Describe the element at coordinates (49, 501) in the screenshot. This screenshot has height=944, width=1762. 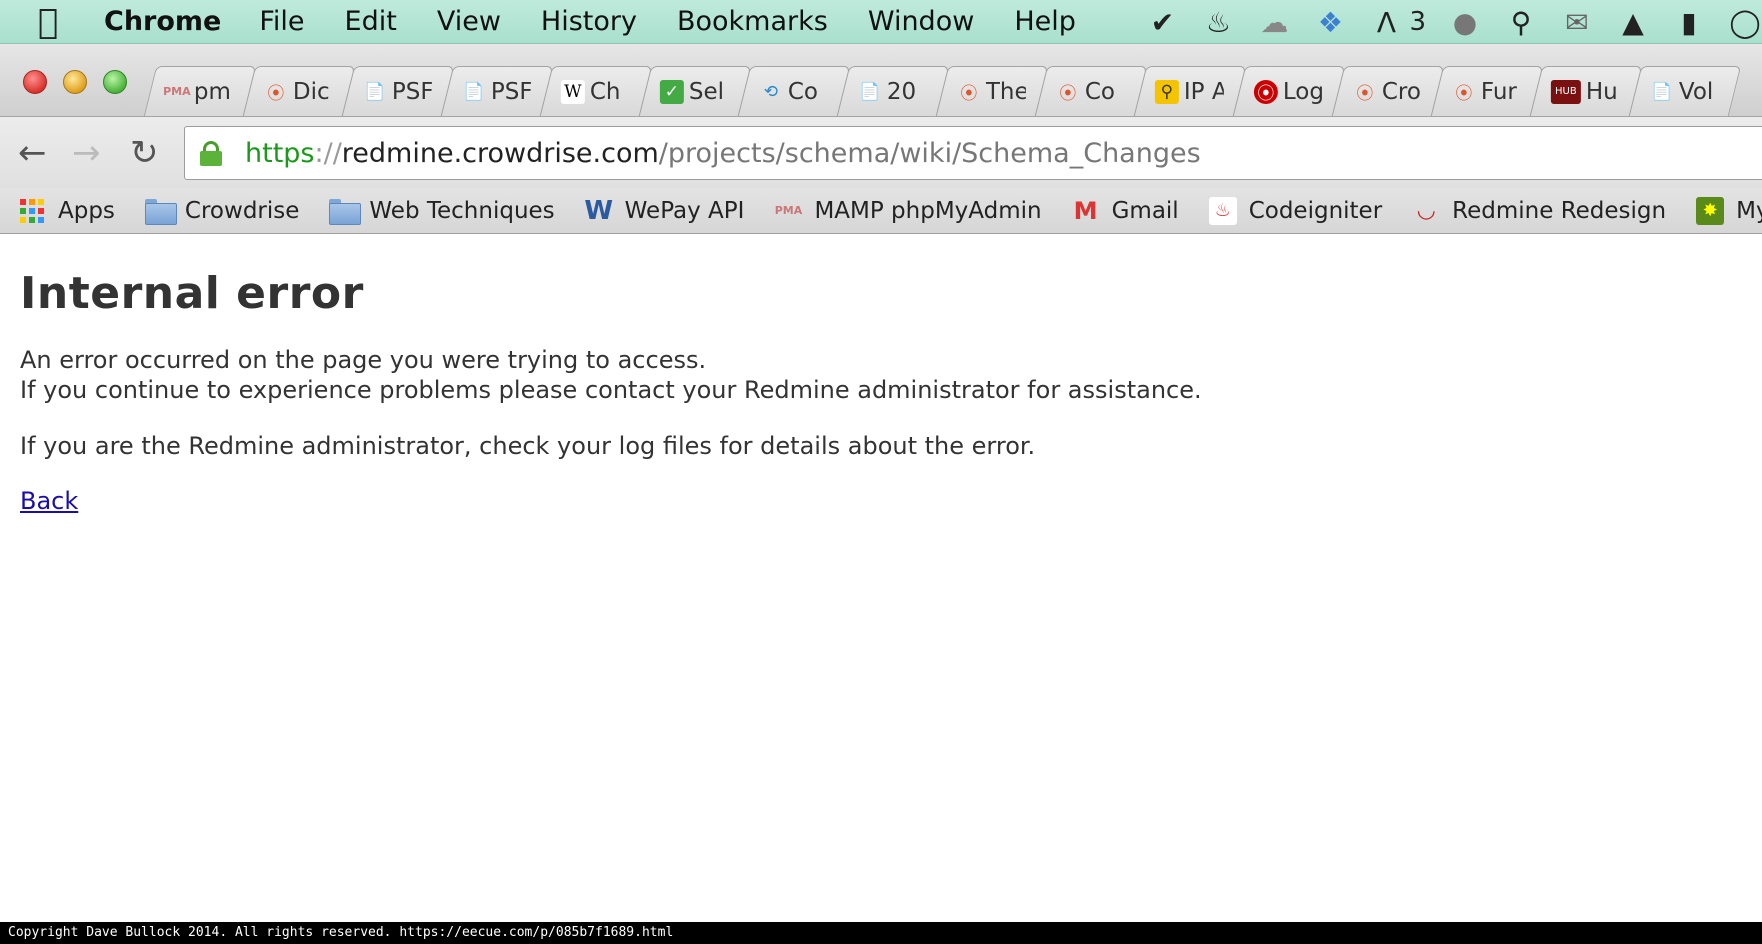
I see `back-link: Back` at that location.